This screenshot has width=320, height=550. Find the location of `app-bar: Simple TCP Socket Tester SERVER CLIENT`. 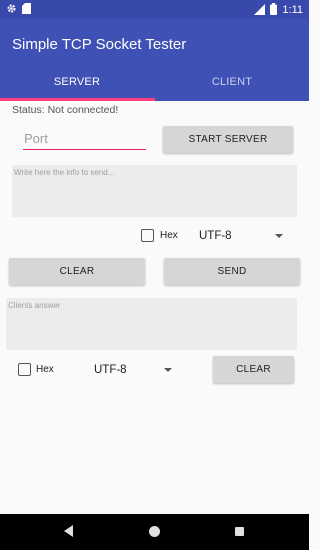

app-bar: Simple TCP Socket Tester SERVER CLIENT is located at coordinates (154, 60).